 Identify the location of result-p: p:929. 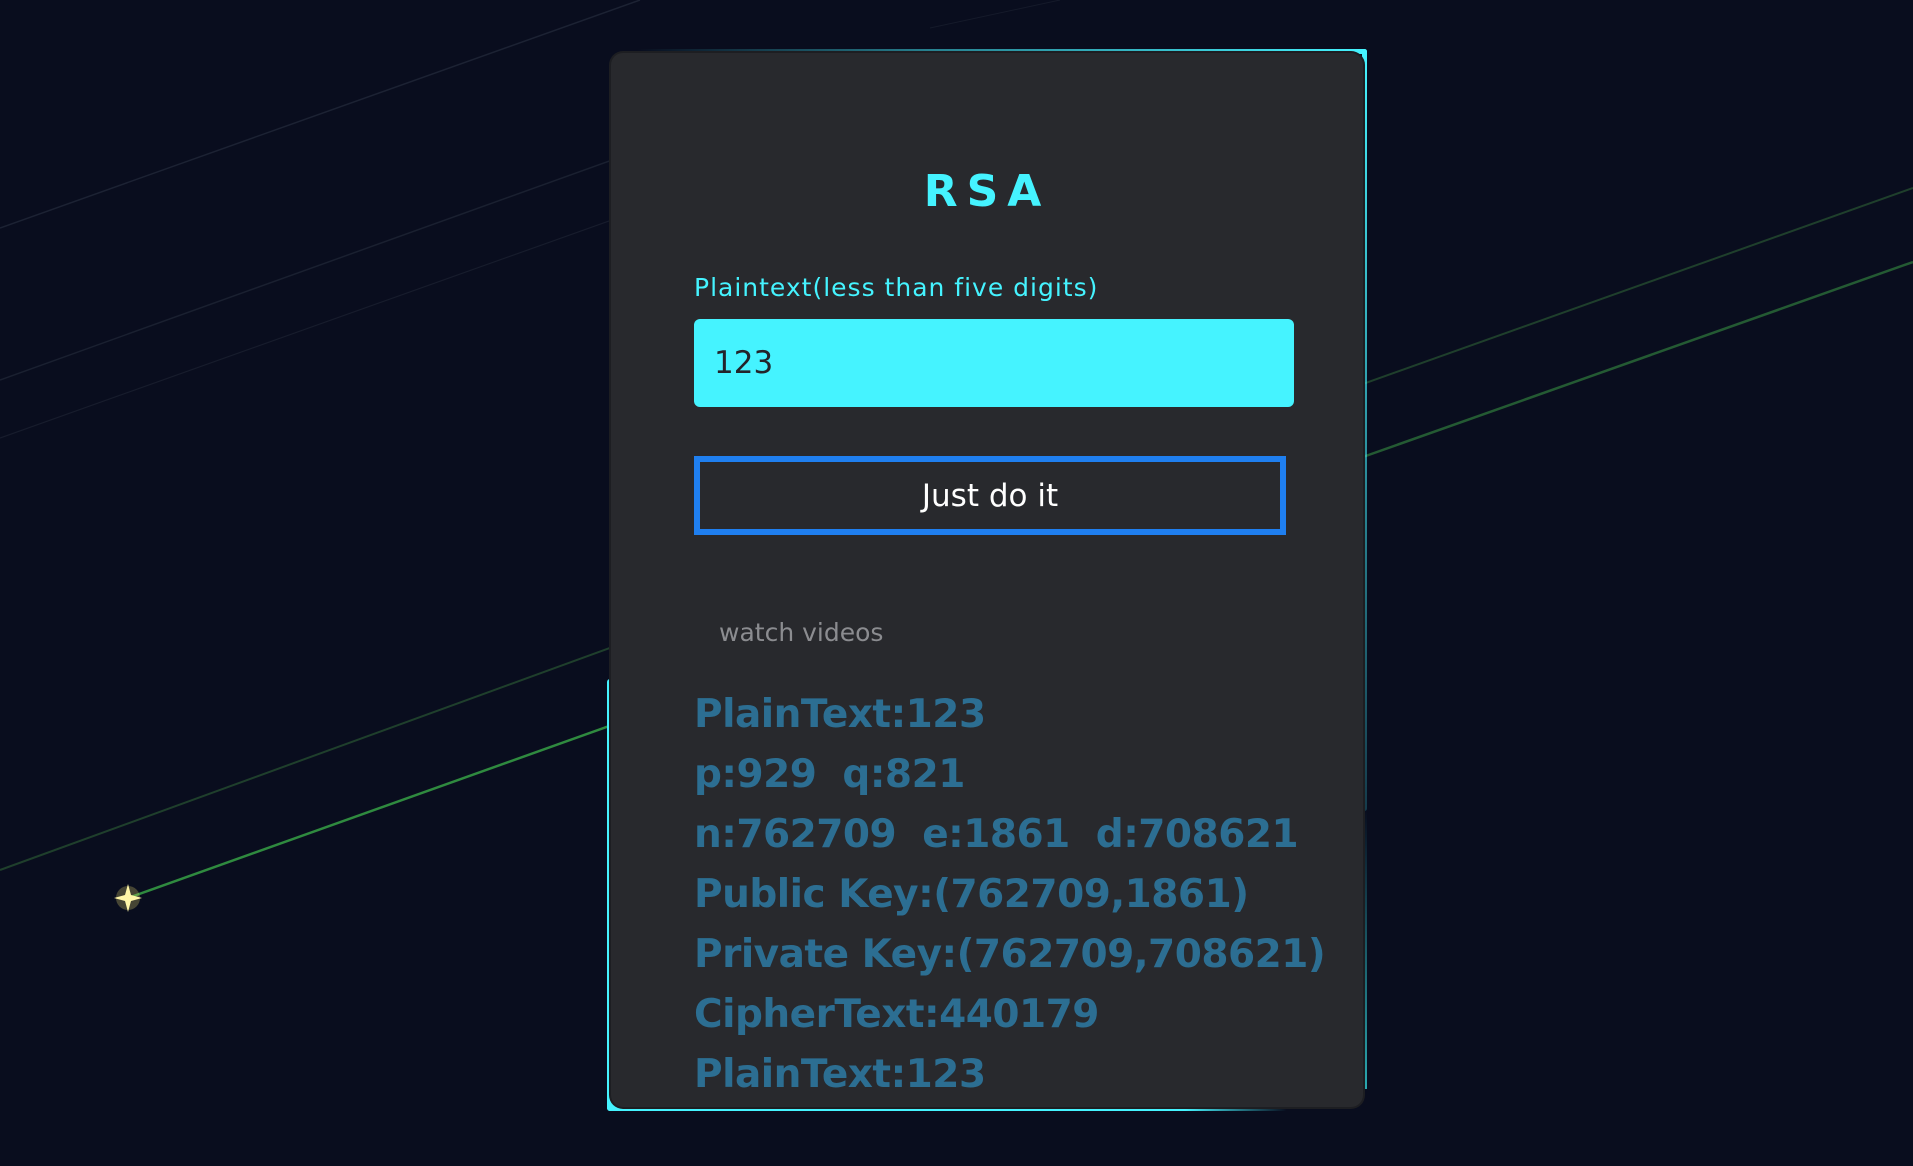
(755, 774).